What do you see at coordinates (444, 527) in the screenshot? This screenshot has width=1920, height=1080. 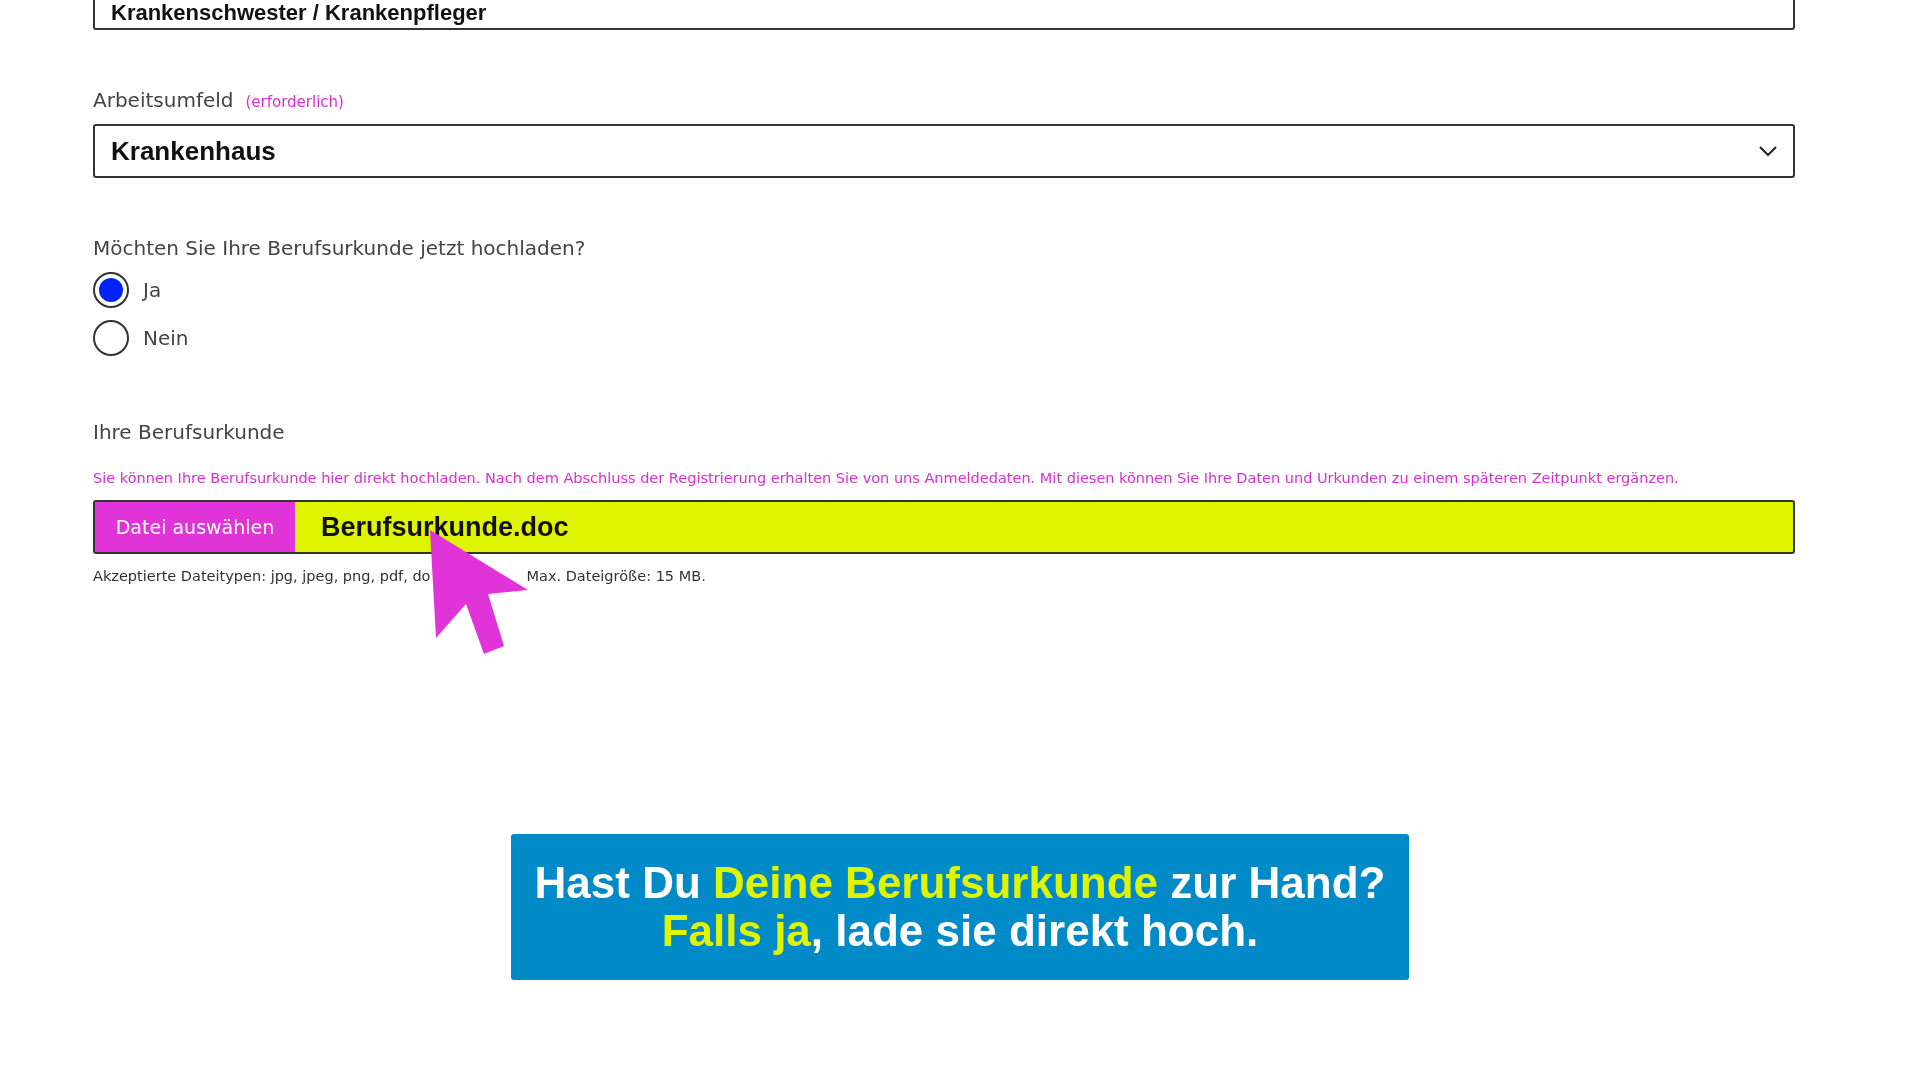 I see `file-name: Berufsurkunde.doc` at bounding box center [444, 527].